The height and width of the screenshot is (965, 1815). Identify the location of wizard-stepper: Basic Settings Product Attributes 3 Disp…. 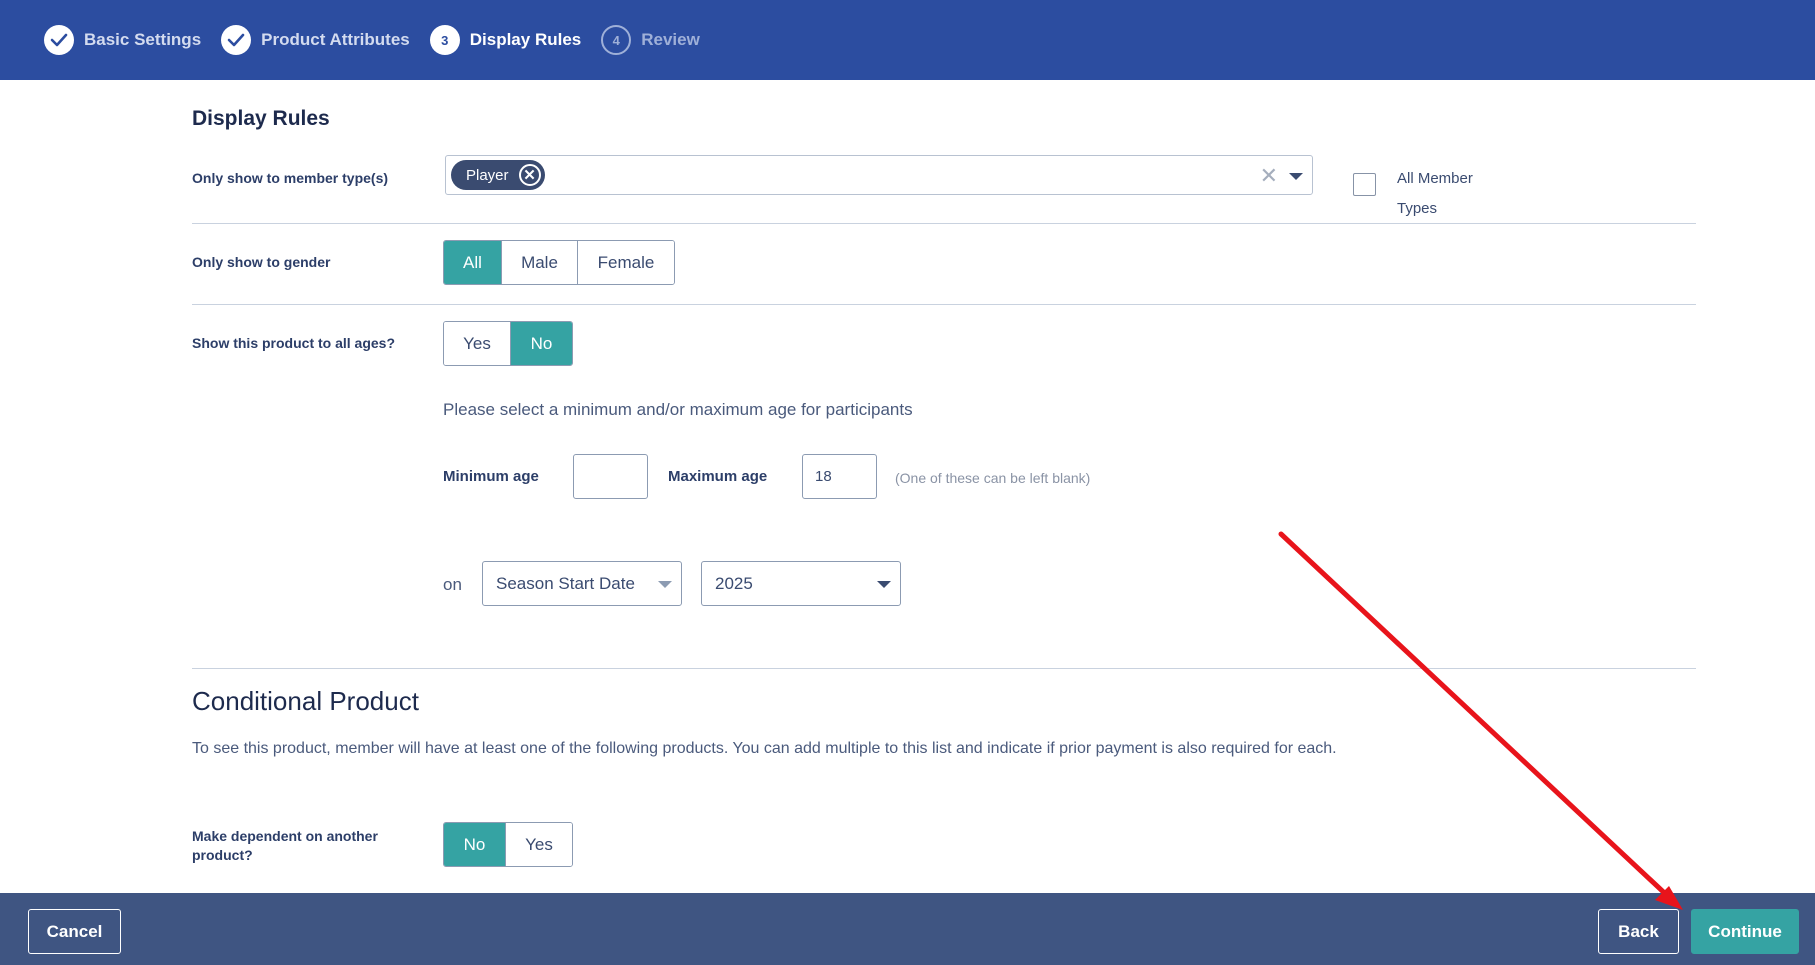
(907, 40).